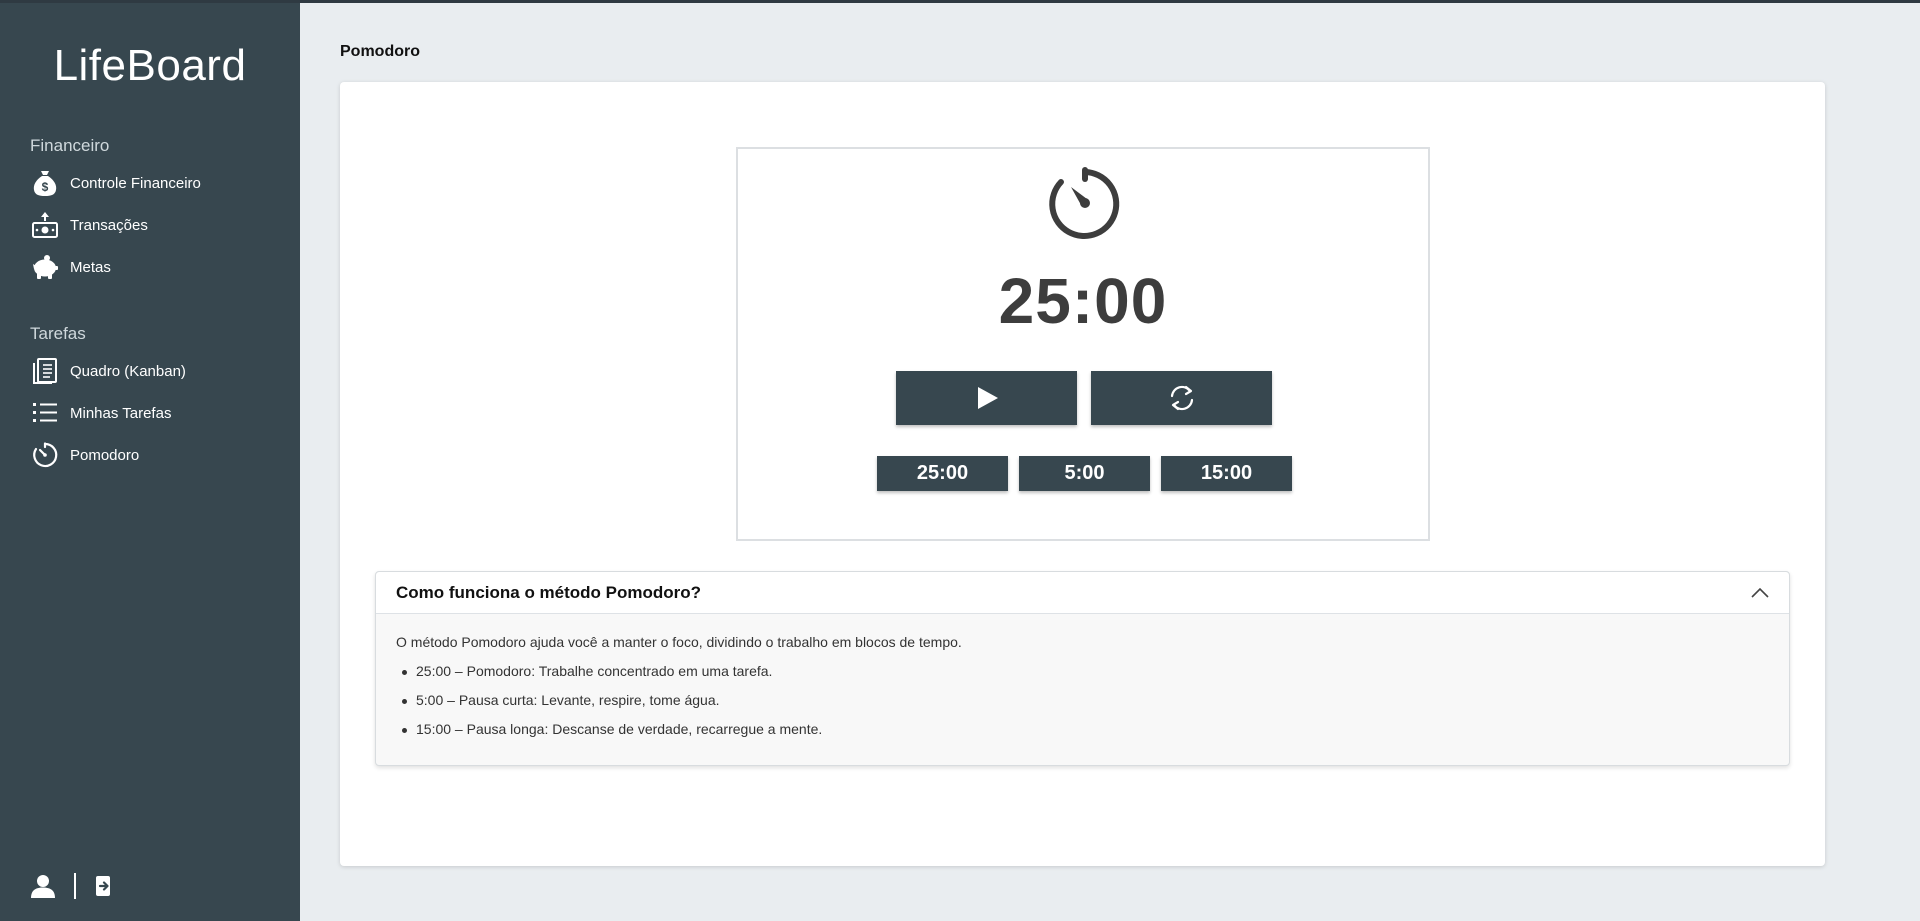 This screenshot has width=1920, height=921. Describe the element at coordinates (70, 145) in the screenshot. I see `sidebar-section-financeiro: Financeiro` at that location.